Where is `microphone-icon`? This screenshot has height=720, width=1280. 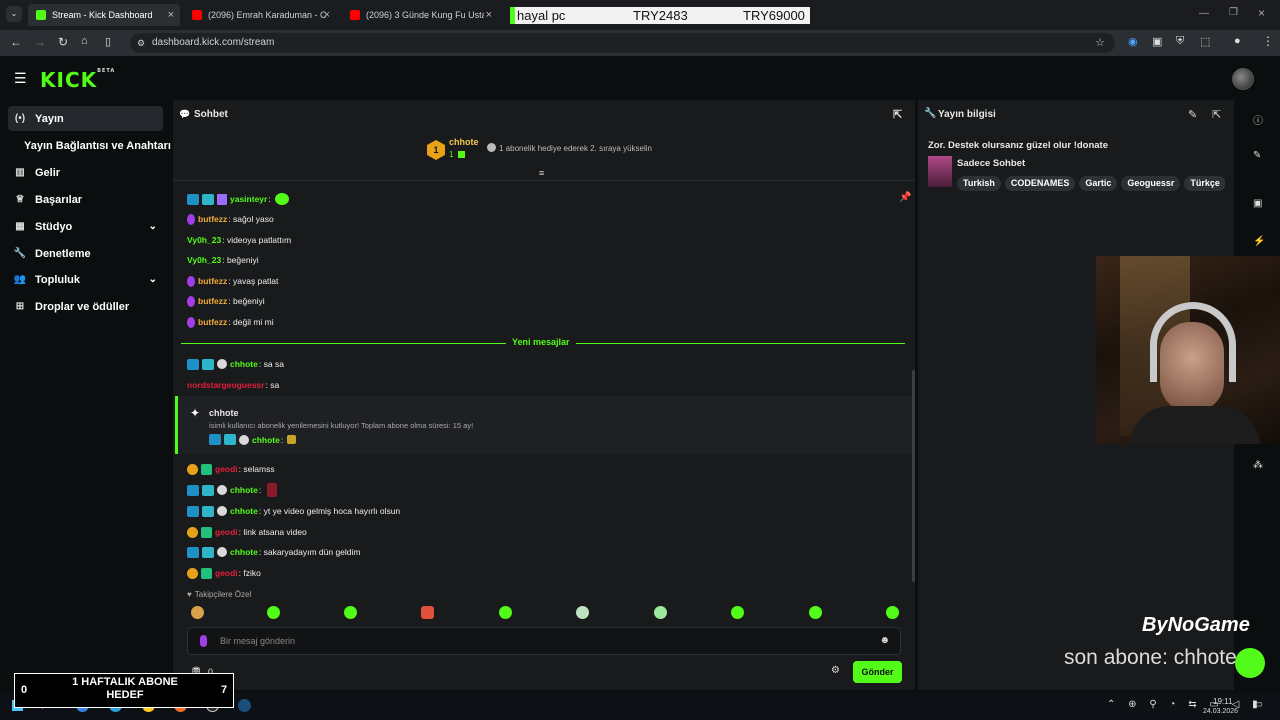 microphone-icon is located at coordinates (203, 641).